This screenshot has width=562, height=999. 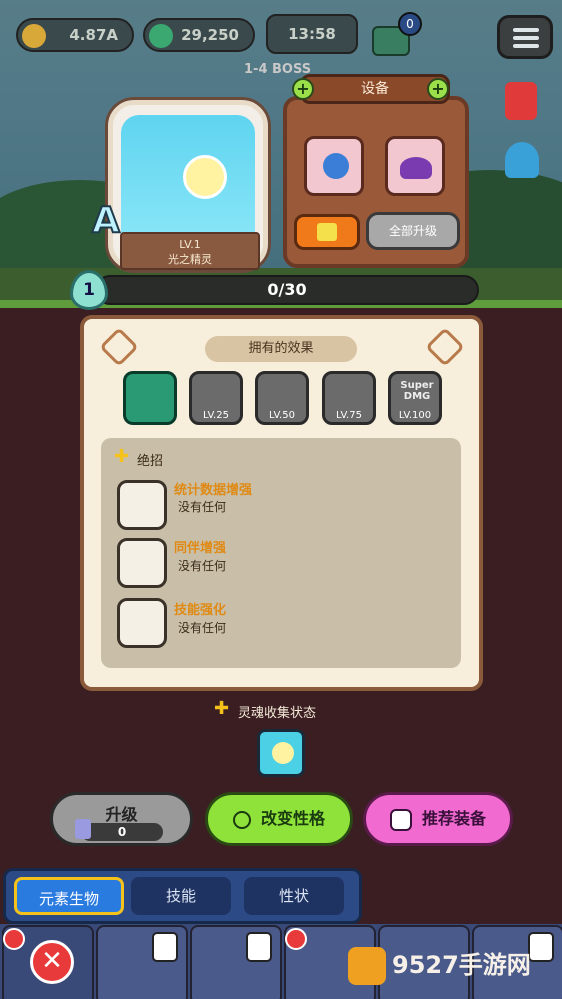 I want to click on staff-icon, so click(x=336, y=166).